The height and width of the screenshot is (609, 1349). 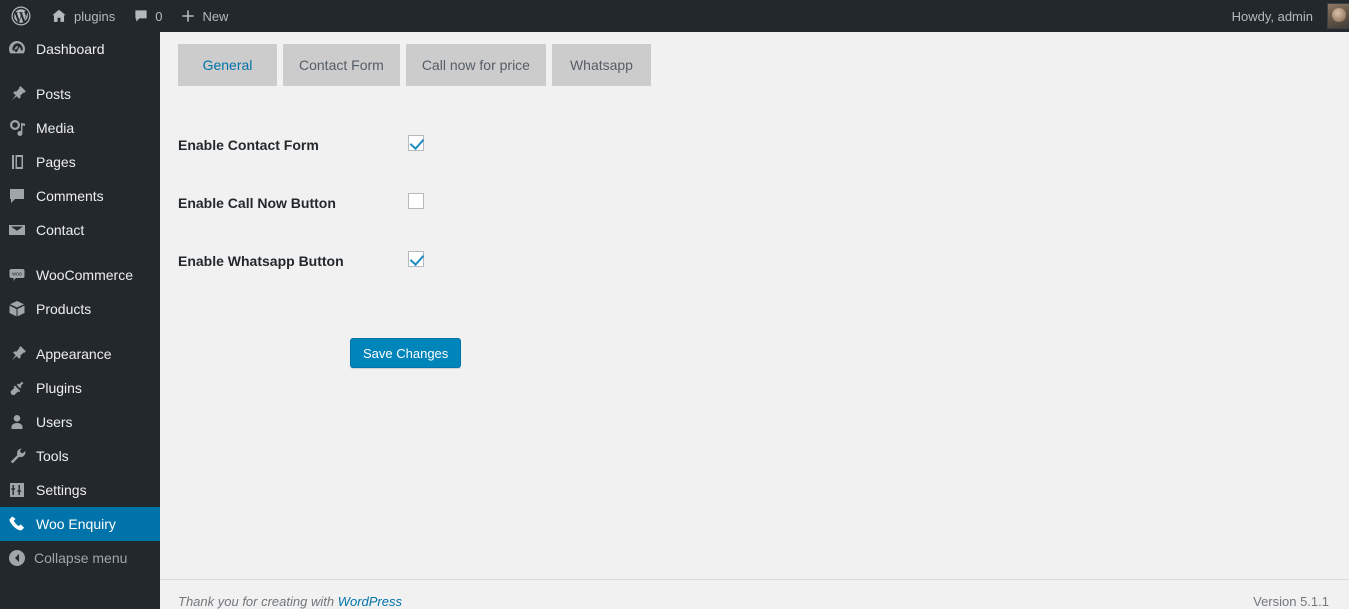 I want to click on avatar, so click(x=1338, y=16).